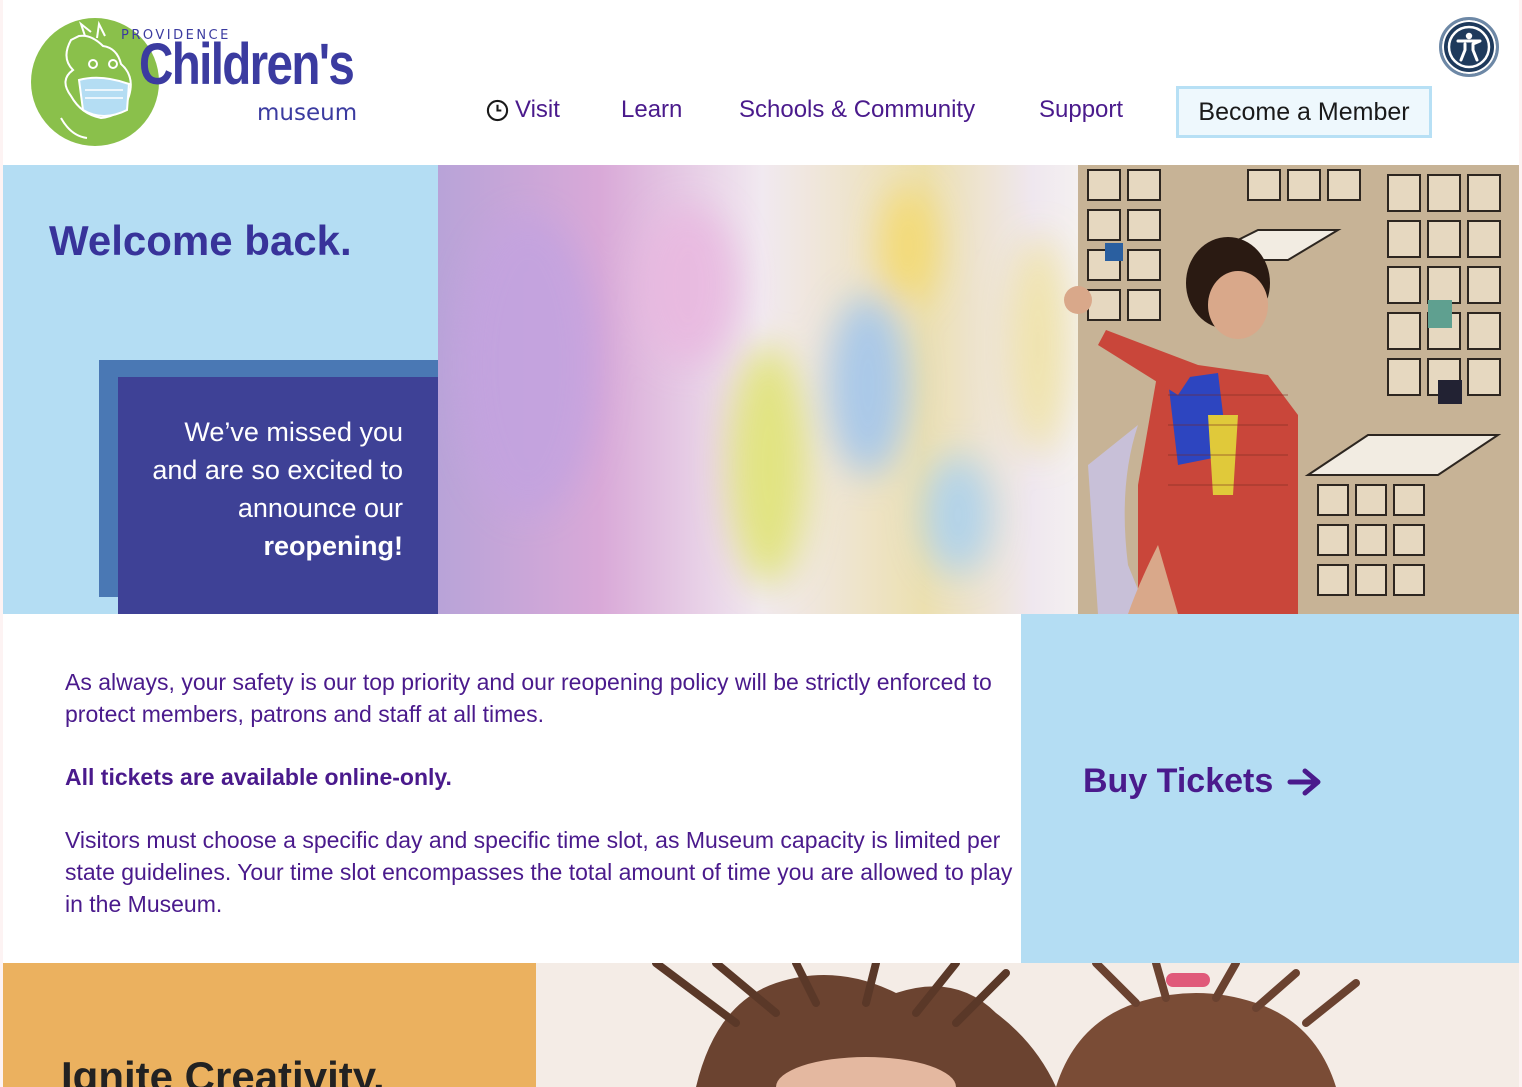 The width and height of the screenshot is (1522, 1087). I want to click on hero-message-bold: reopening!, so click(333, 546).